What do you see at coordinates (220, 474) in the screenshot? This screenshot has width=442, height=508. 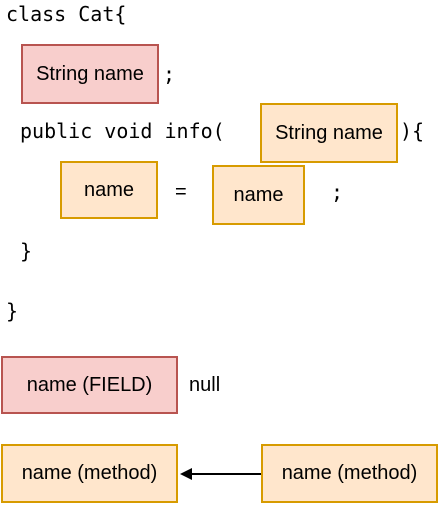 I see `assignment-arrow` at bounding box center [220, 474].